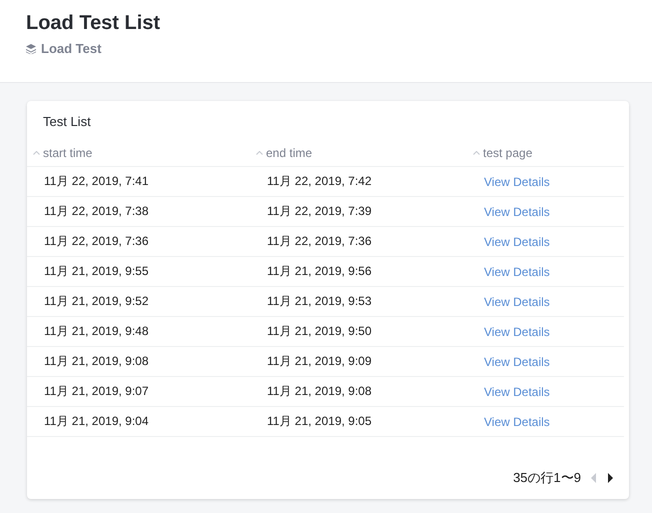 The width and height of the screenshot is (652, 513). Describe the element at coordinates (319, 271) in the screenshot. I see `end-time: 11月 21, 2019, 9:56` at that location.